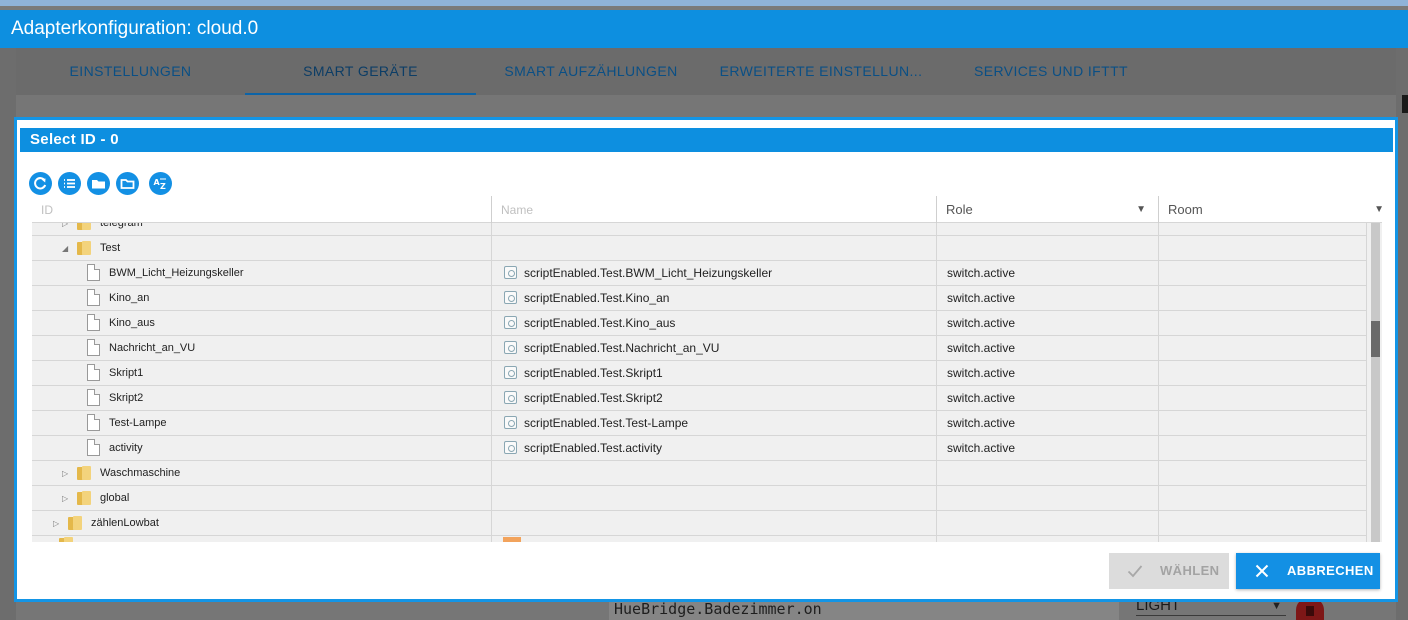  I want to click on row-name: scriptEnabled.Test.Test-Lampe, so click(606, 423).